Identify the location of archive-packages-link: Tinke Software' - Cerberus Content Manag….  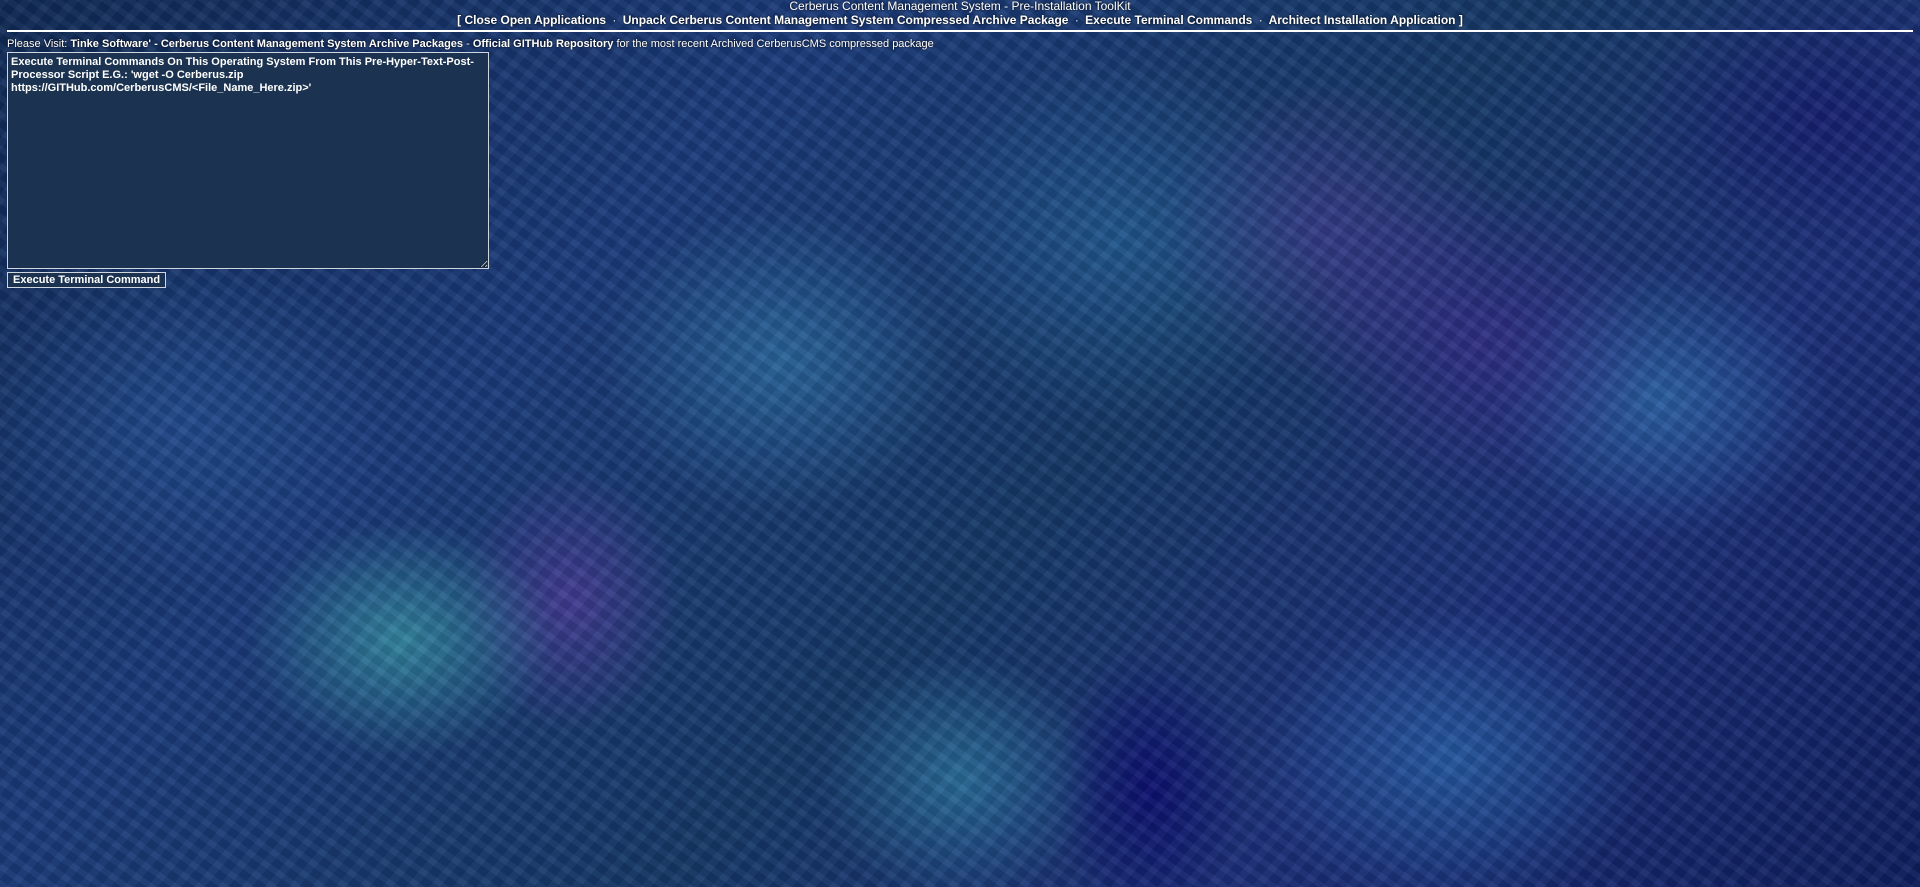
(266, 44).